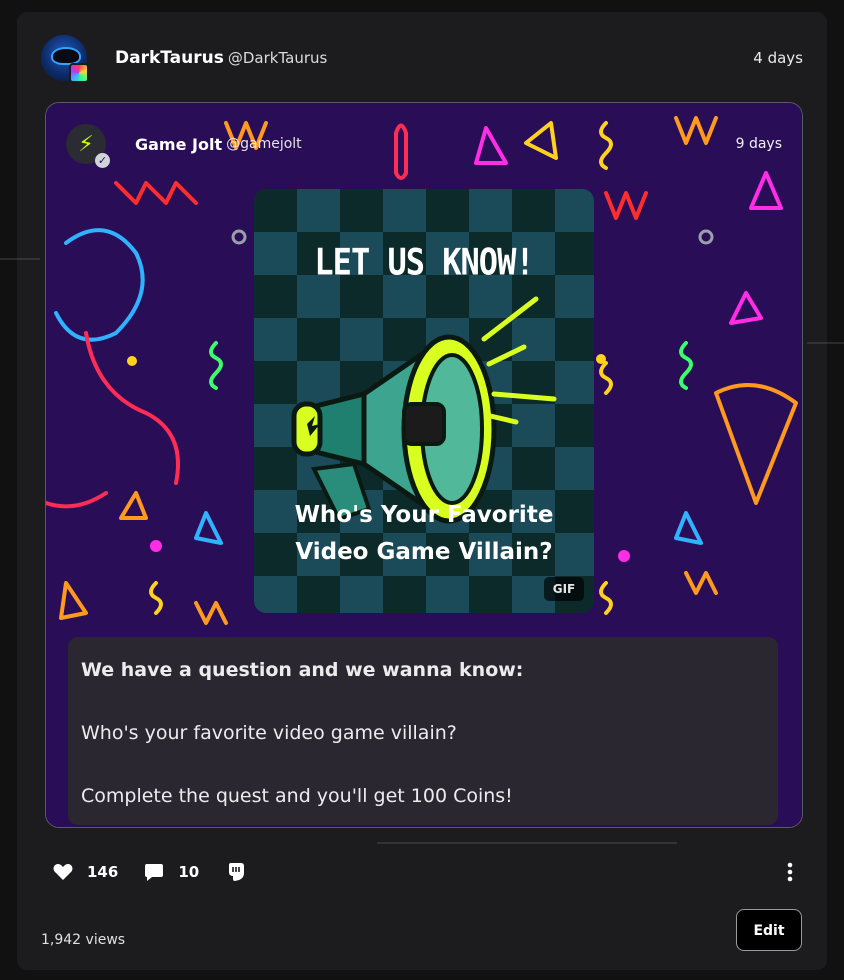 The height and width of the screenshot is (980, 844). What do you see at coordinates (171, 872) in the screenshot?
I see `comment-button: 10` at bounding box center [171, 872].